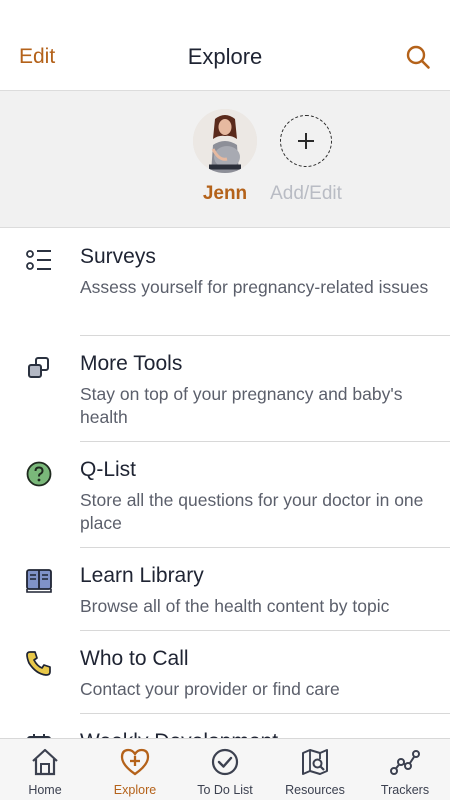 This screenshot has height=800, width=450. I want to click on tab-trackers: Trackers, so click(405, 769).